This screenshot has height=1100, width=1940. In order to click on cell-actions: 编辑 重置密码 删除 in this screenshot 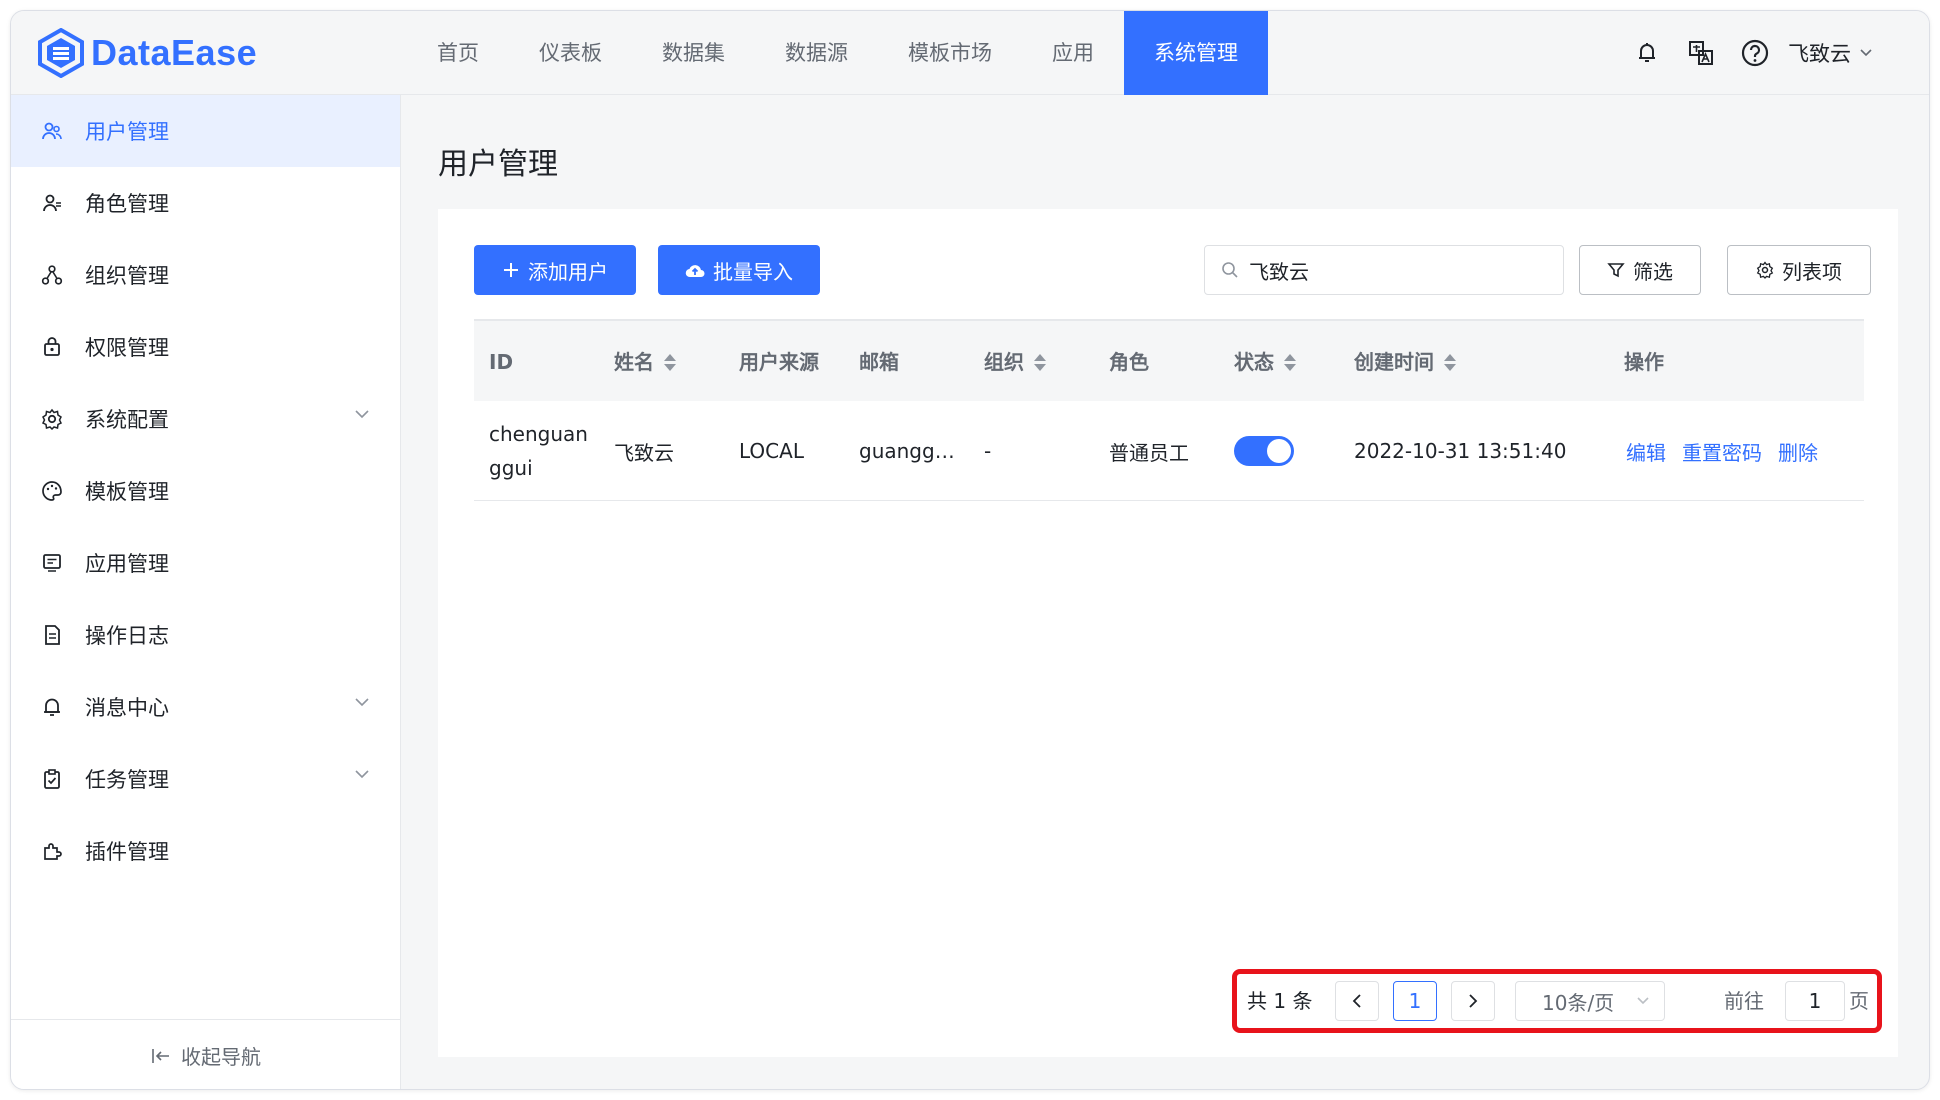, I will do `click(1730, 451)`.